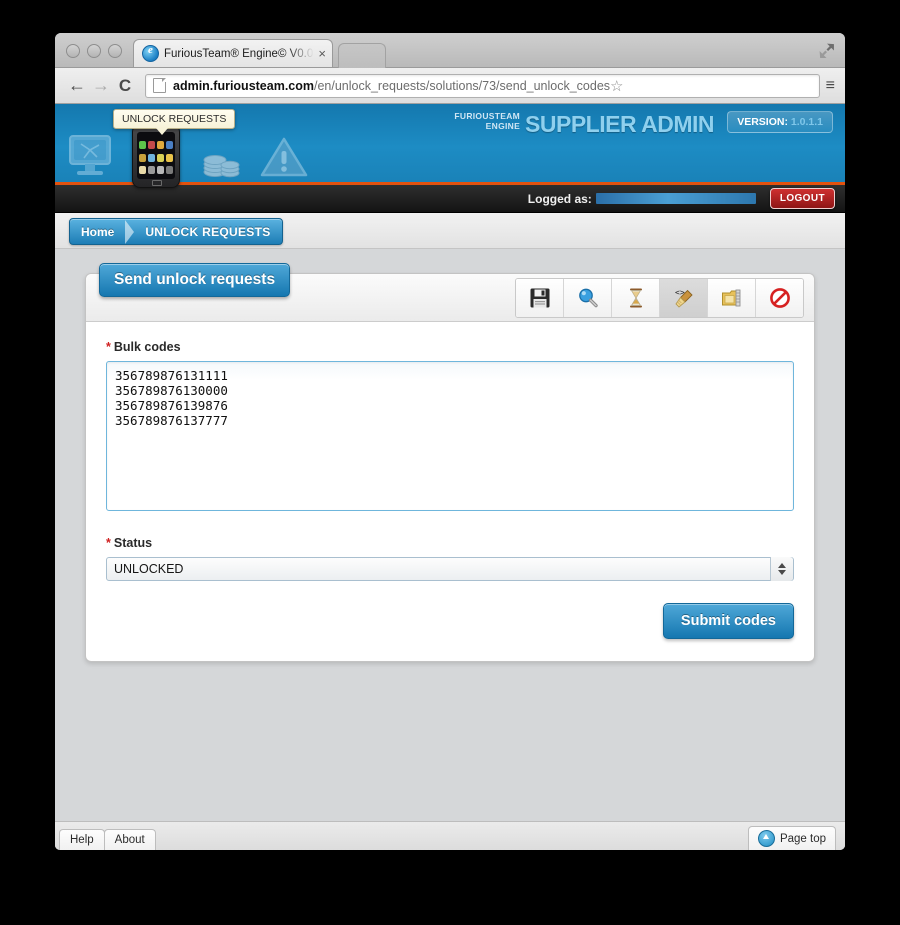  What do you see at coordinates (781, 569) in the screenshot?
I see `stepper-arrows-icon` at bounding box center [781, 569].